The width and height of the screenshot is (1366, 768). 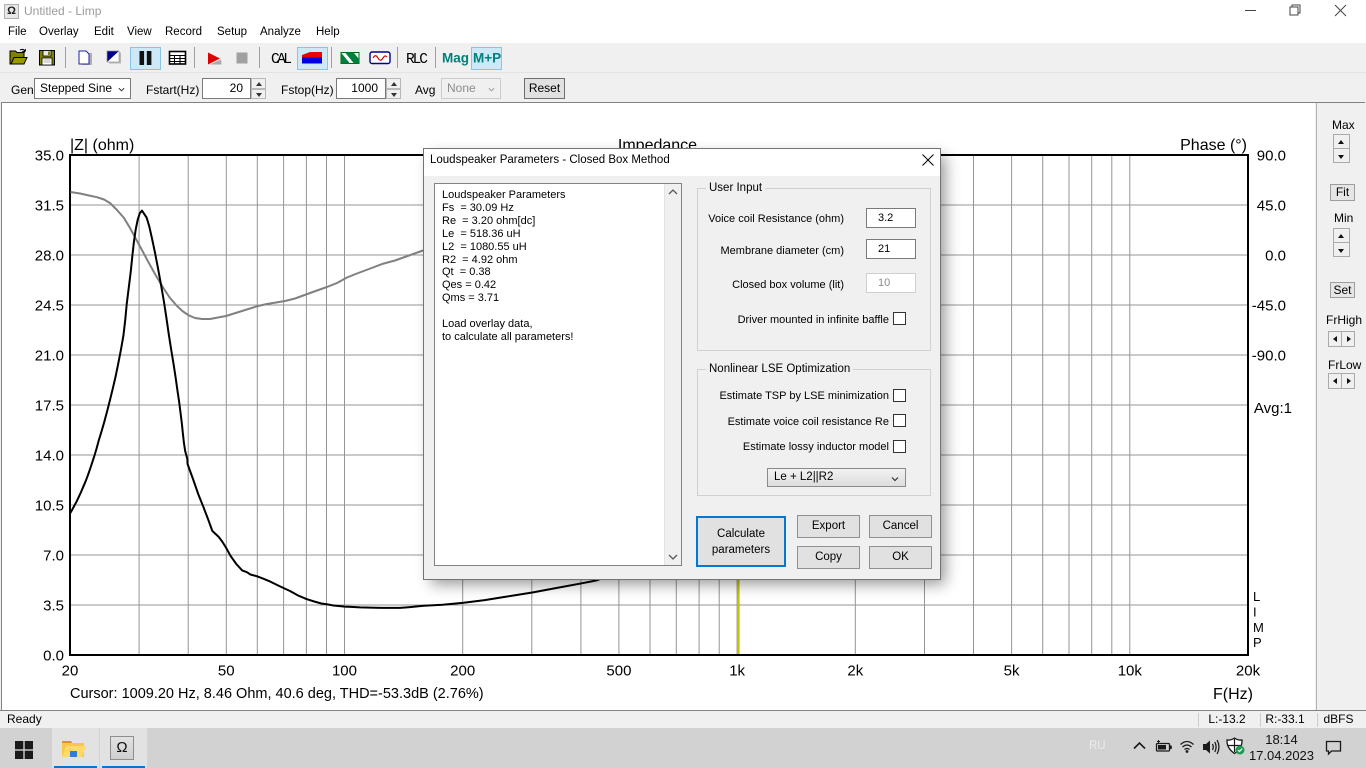 I want to click on svg-text: CAL, so click(x=281, y=60).